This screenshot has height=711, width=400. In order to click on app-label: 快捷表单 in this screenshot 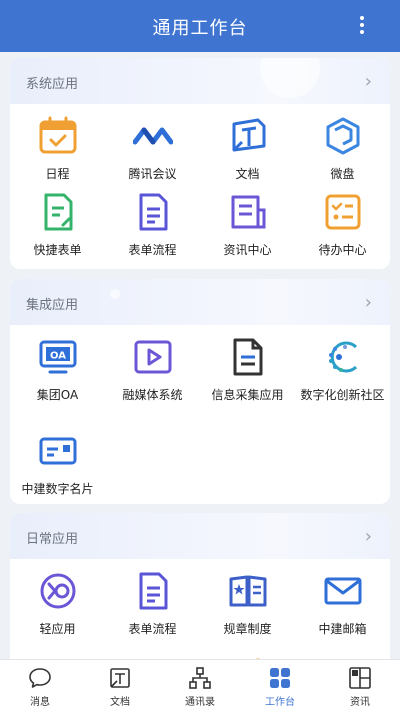, I will do `click(57, 250)`.